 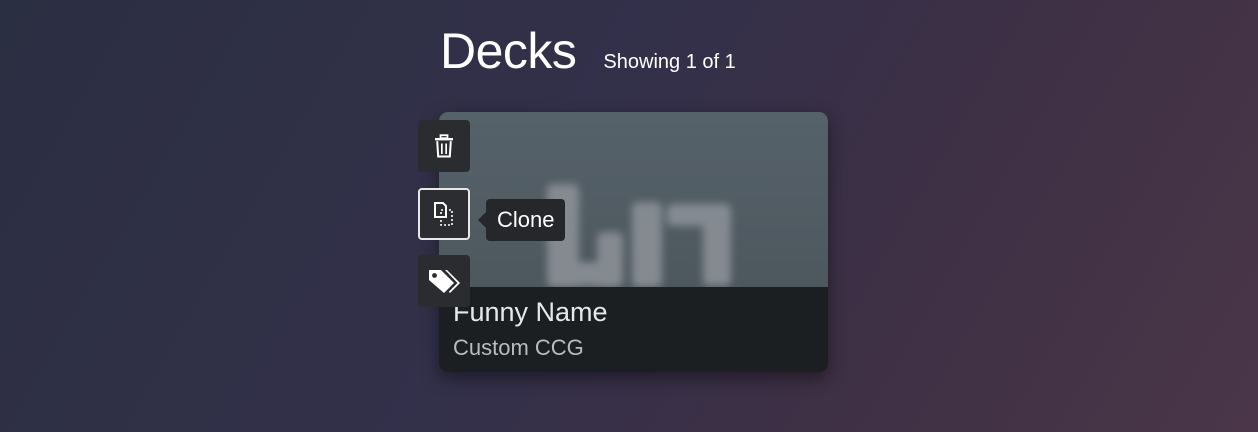 I want to click on deck-info: Funny Name Custom CCG, so click(x=633, y=329).